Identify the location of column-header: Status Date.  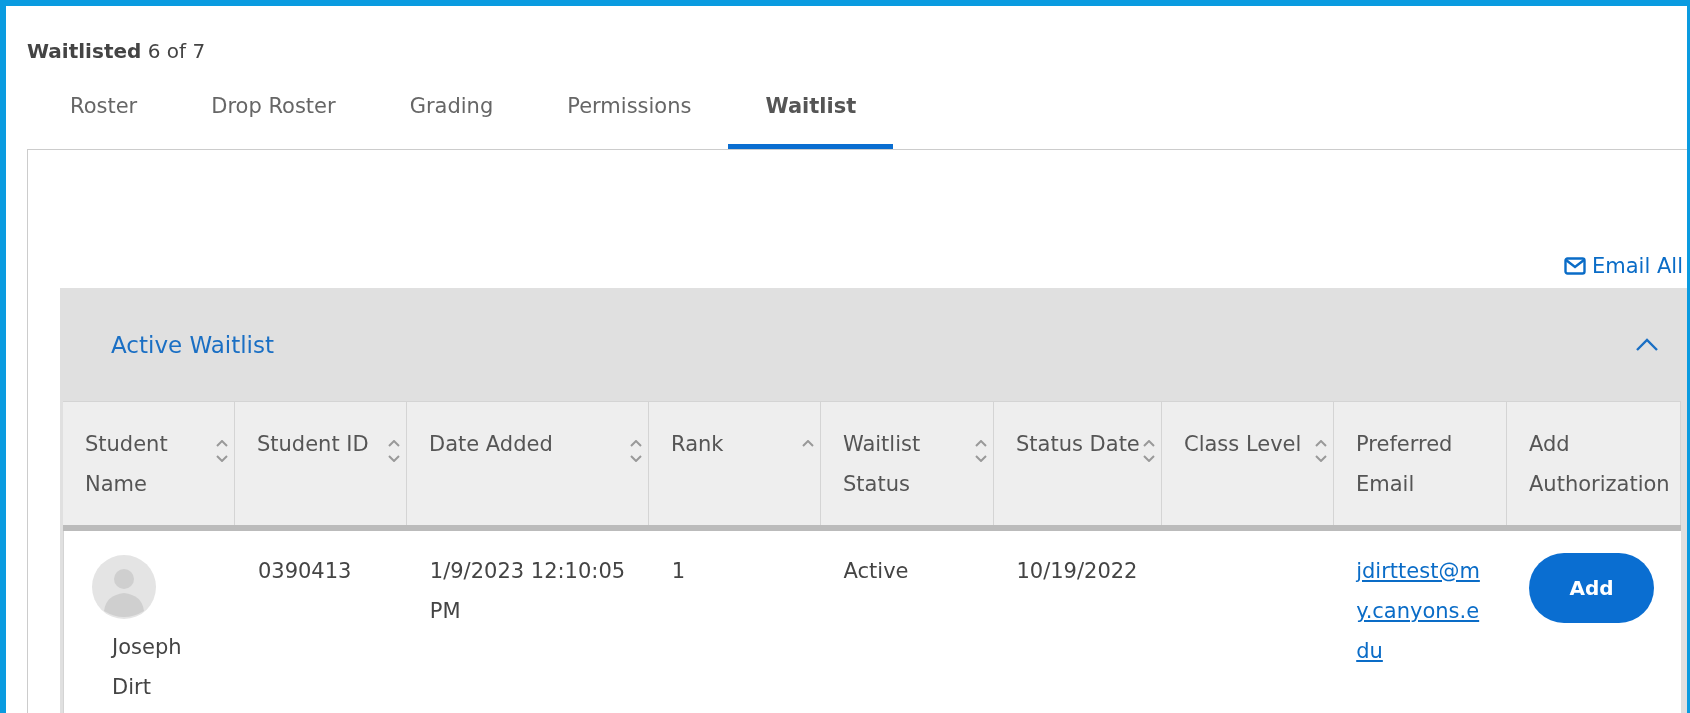
(1078, 463).